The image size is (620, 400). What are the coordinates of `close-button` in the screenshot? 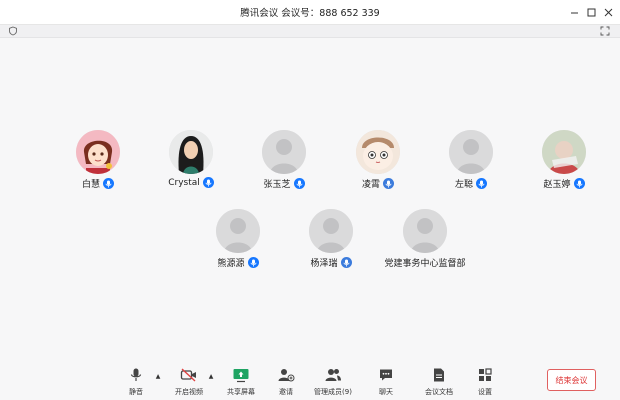 It's located at (608, 12).